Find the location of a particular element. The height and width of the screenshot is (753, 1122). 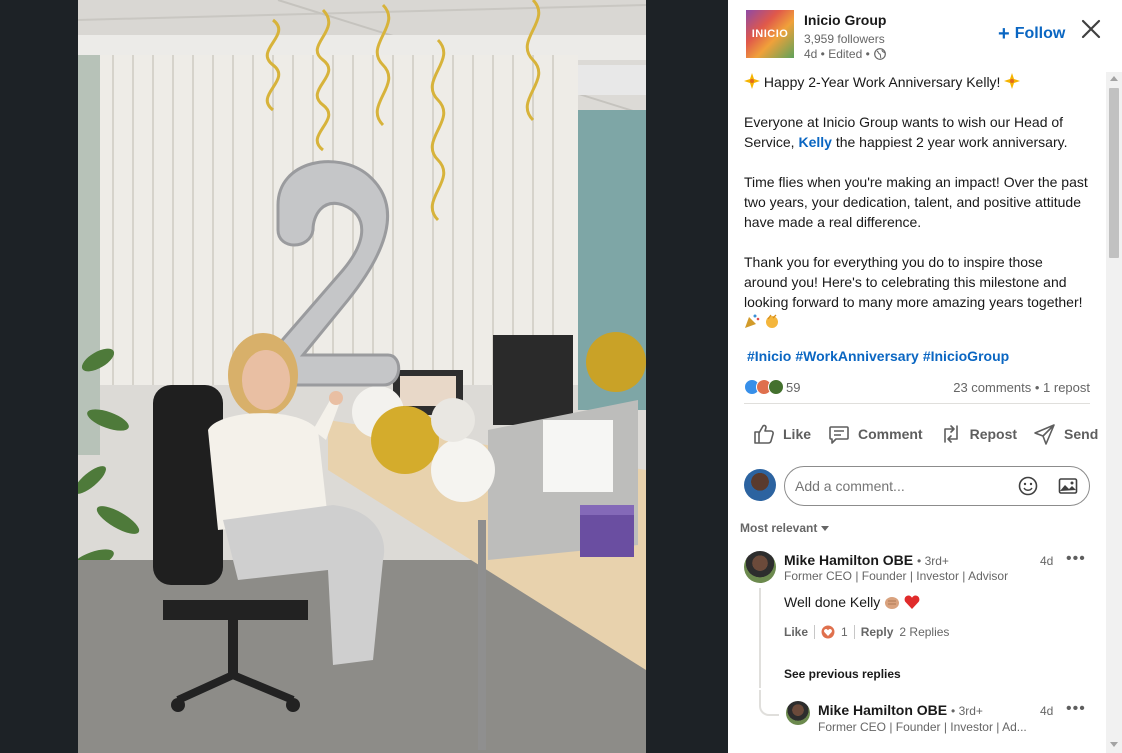

scroll-down-icon is located at coordinates (1114, 744).